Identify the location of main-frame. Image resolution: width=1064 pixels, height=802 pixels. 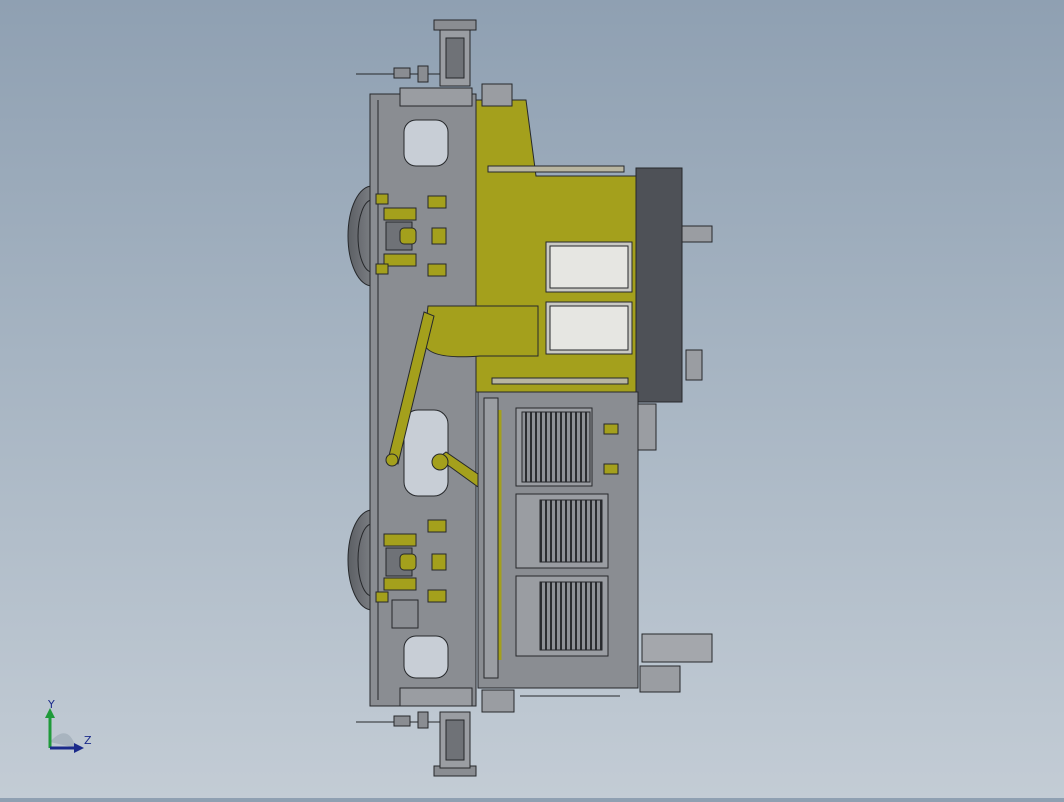
(423, 397).